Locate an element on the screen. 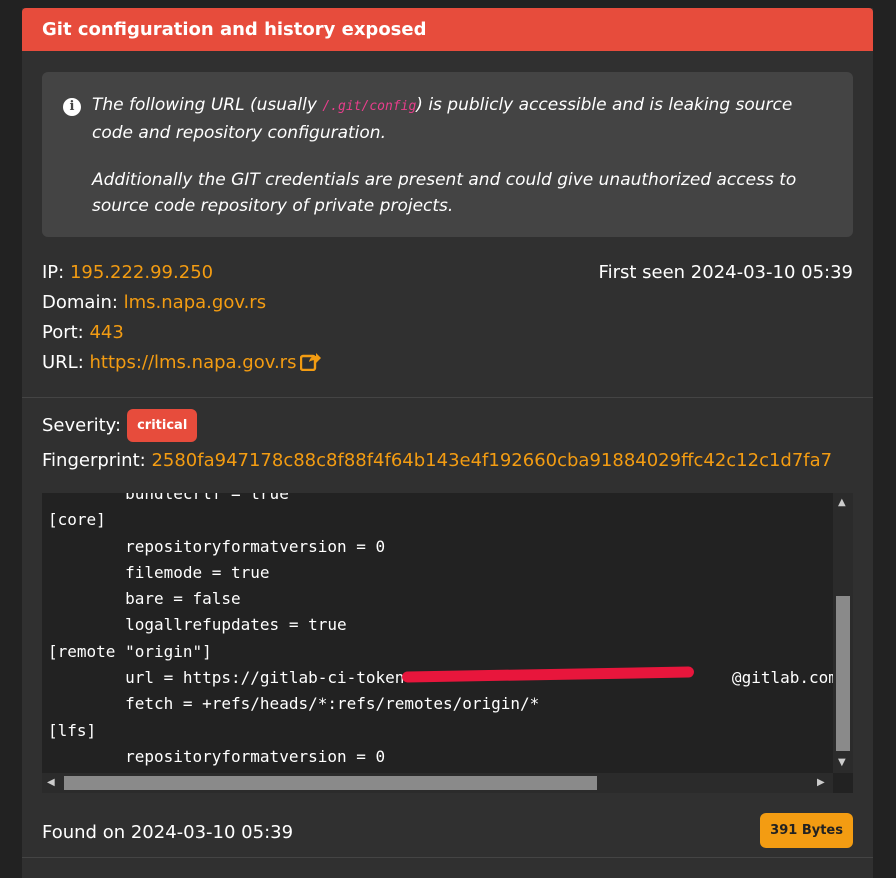  horizontal-scrollbar: ◀ ▶ is located at coordinates (437, 783).